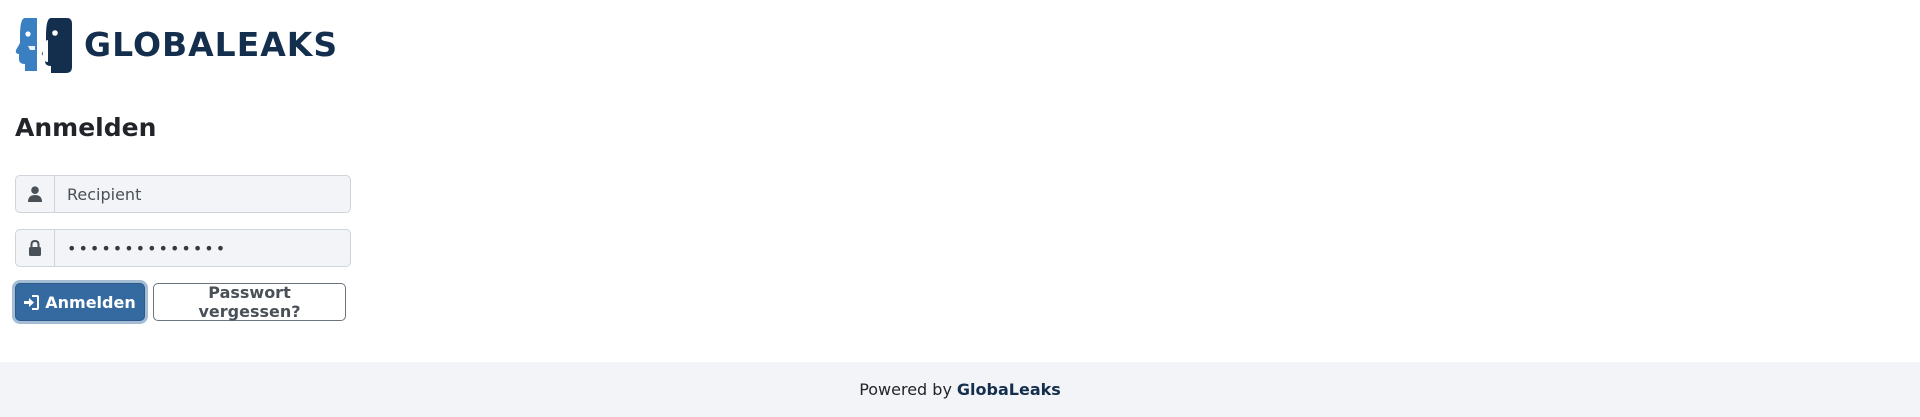  What do you see at coordinates (211, 44) in the screenshot?
I see `logo-text: GLOBALEAKS` at bounding box center [211, 44].